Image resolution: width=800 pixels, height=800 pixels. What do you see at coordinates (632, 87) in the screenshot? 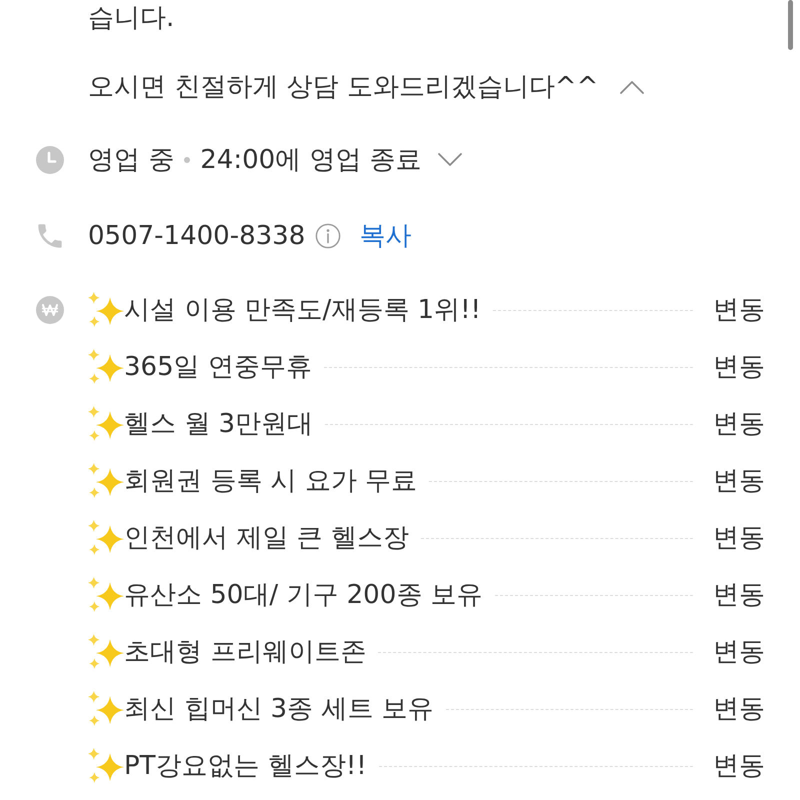
I see `chevron-up-icon` at bounding box center [632, 87].